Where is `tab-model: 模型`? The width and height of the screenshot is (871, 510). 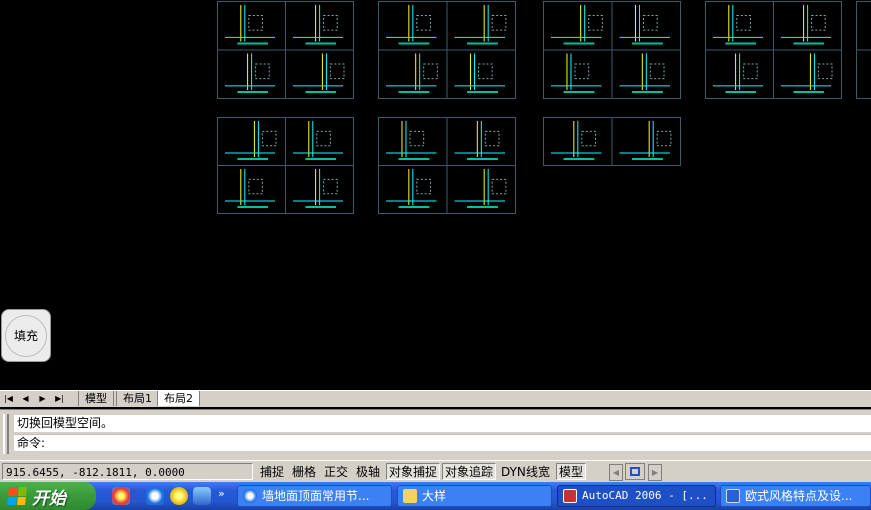
tab-model: 模型 is located at coordinates (96, 398).